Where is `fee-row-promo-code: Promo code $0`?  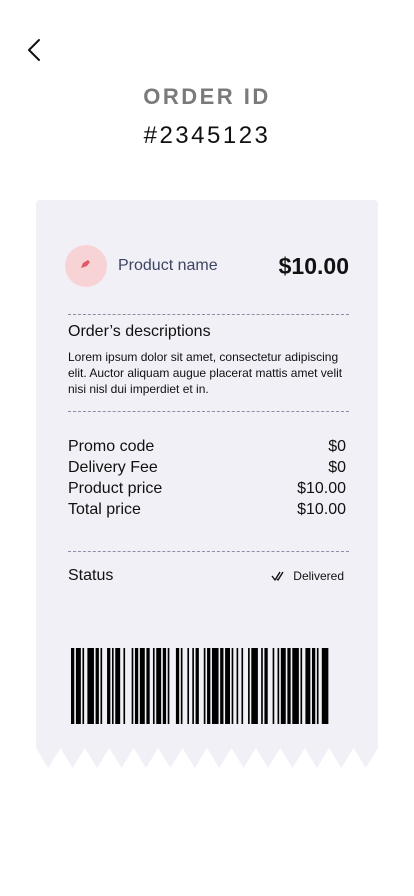
fee-row-promo-code: Promo code $0 is located at coordinates (207, 446).